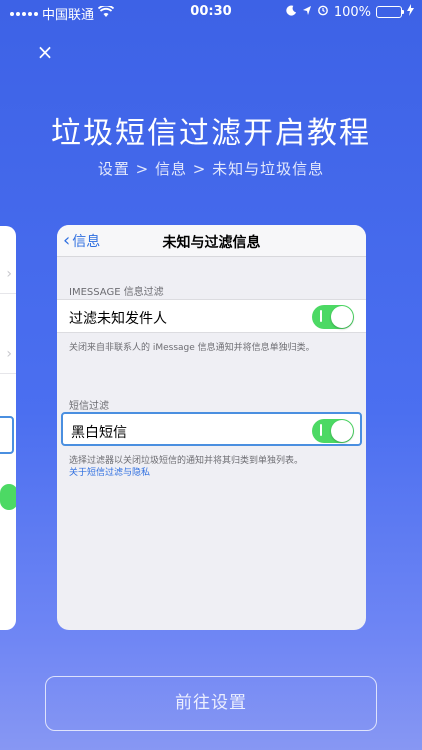 This screenshot has width=422, height=750. Describe the element at coordinates (89, 406) in the screenshot. I see `section-header-sms: 短信过滤` at that location.